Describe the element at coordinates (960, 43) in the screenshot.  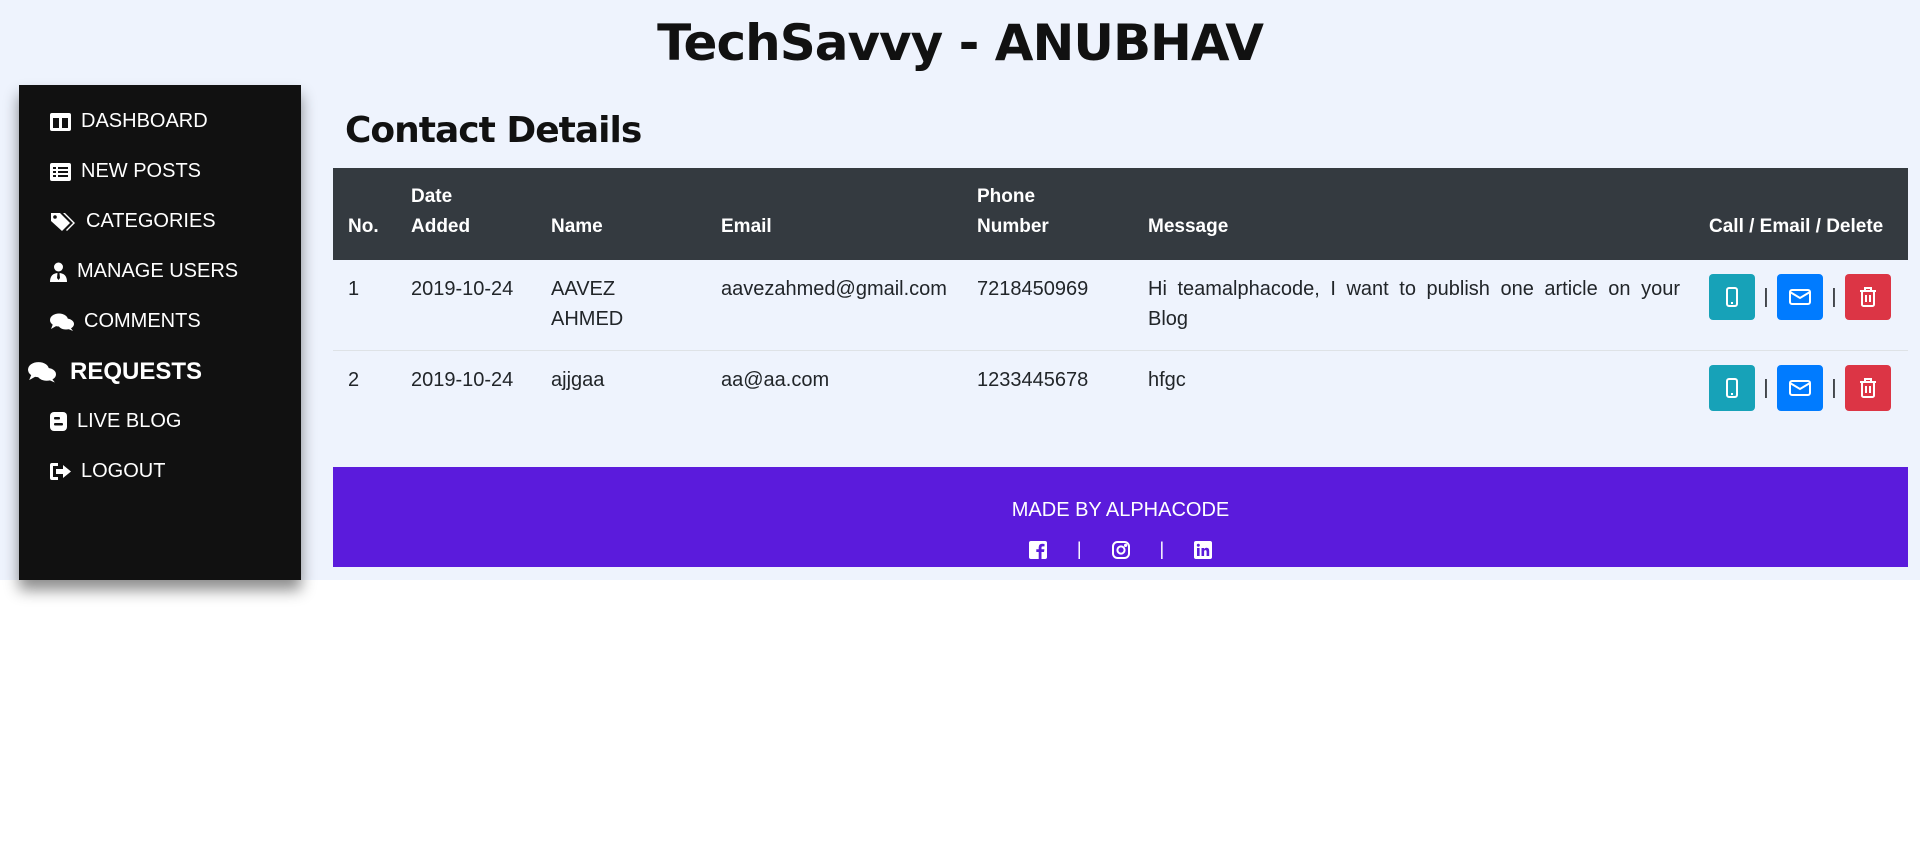
I see `site-title: TechSavvy - ANUBHAV` at that location.